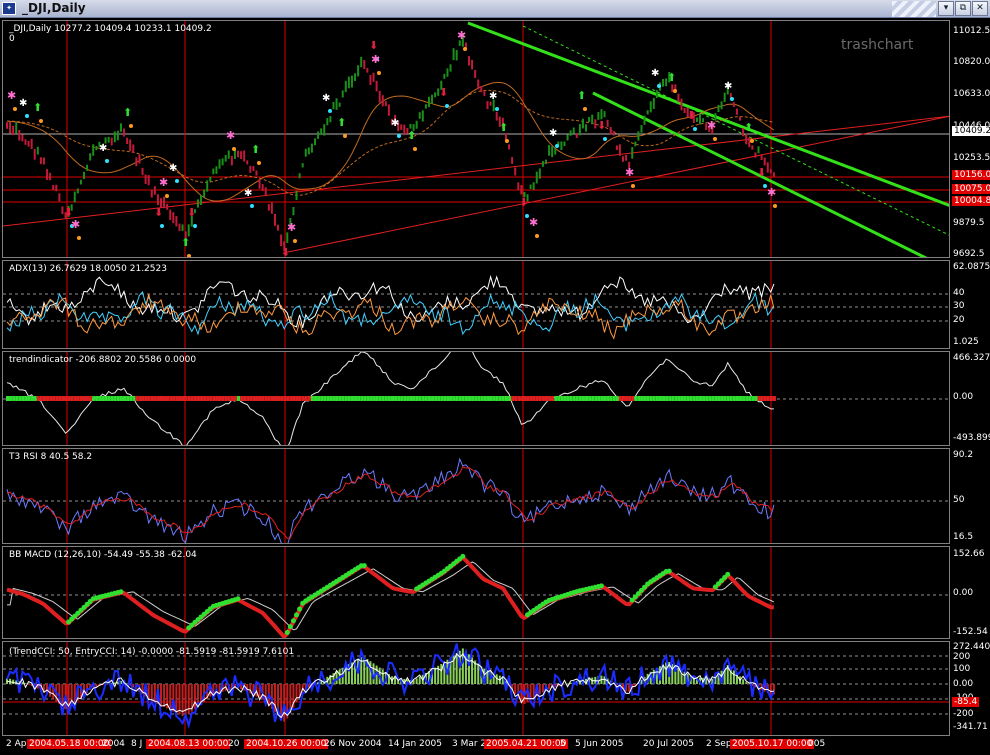 This screenshot has height=755, width=990. Describe the element at coordinates (137, 744) in the screenshot. I see `date-tick: 8 J` at that location.